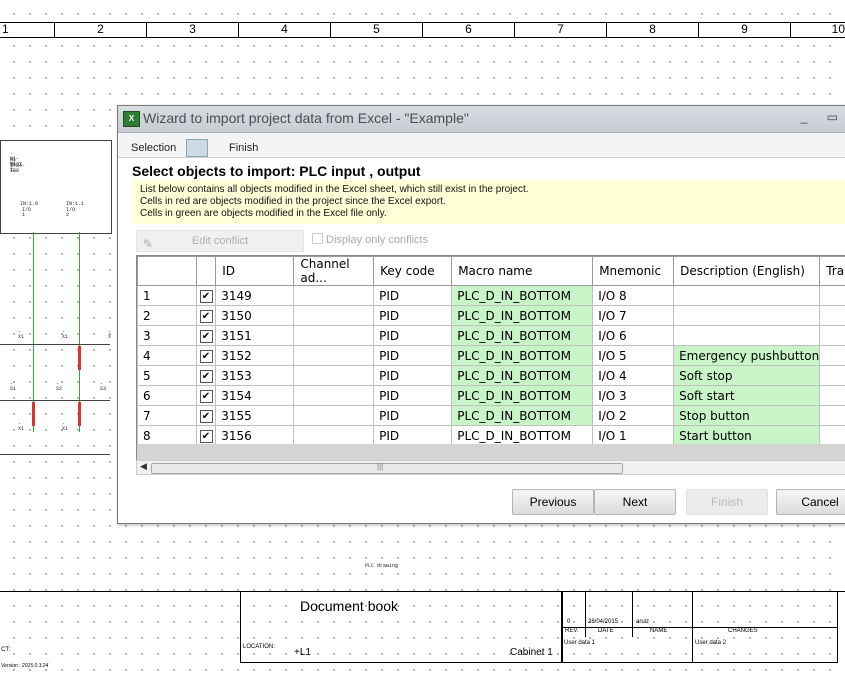 The width and height of the screenshot is (845, 684). Describe the element at coordinates (167, 315) in the screenshot. I see `row-number: 2` at that location.